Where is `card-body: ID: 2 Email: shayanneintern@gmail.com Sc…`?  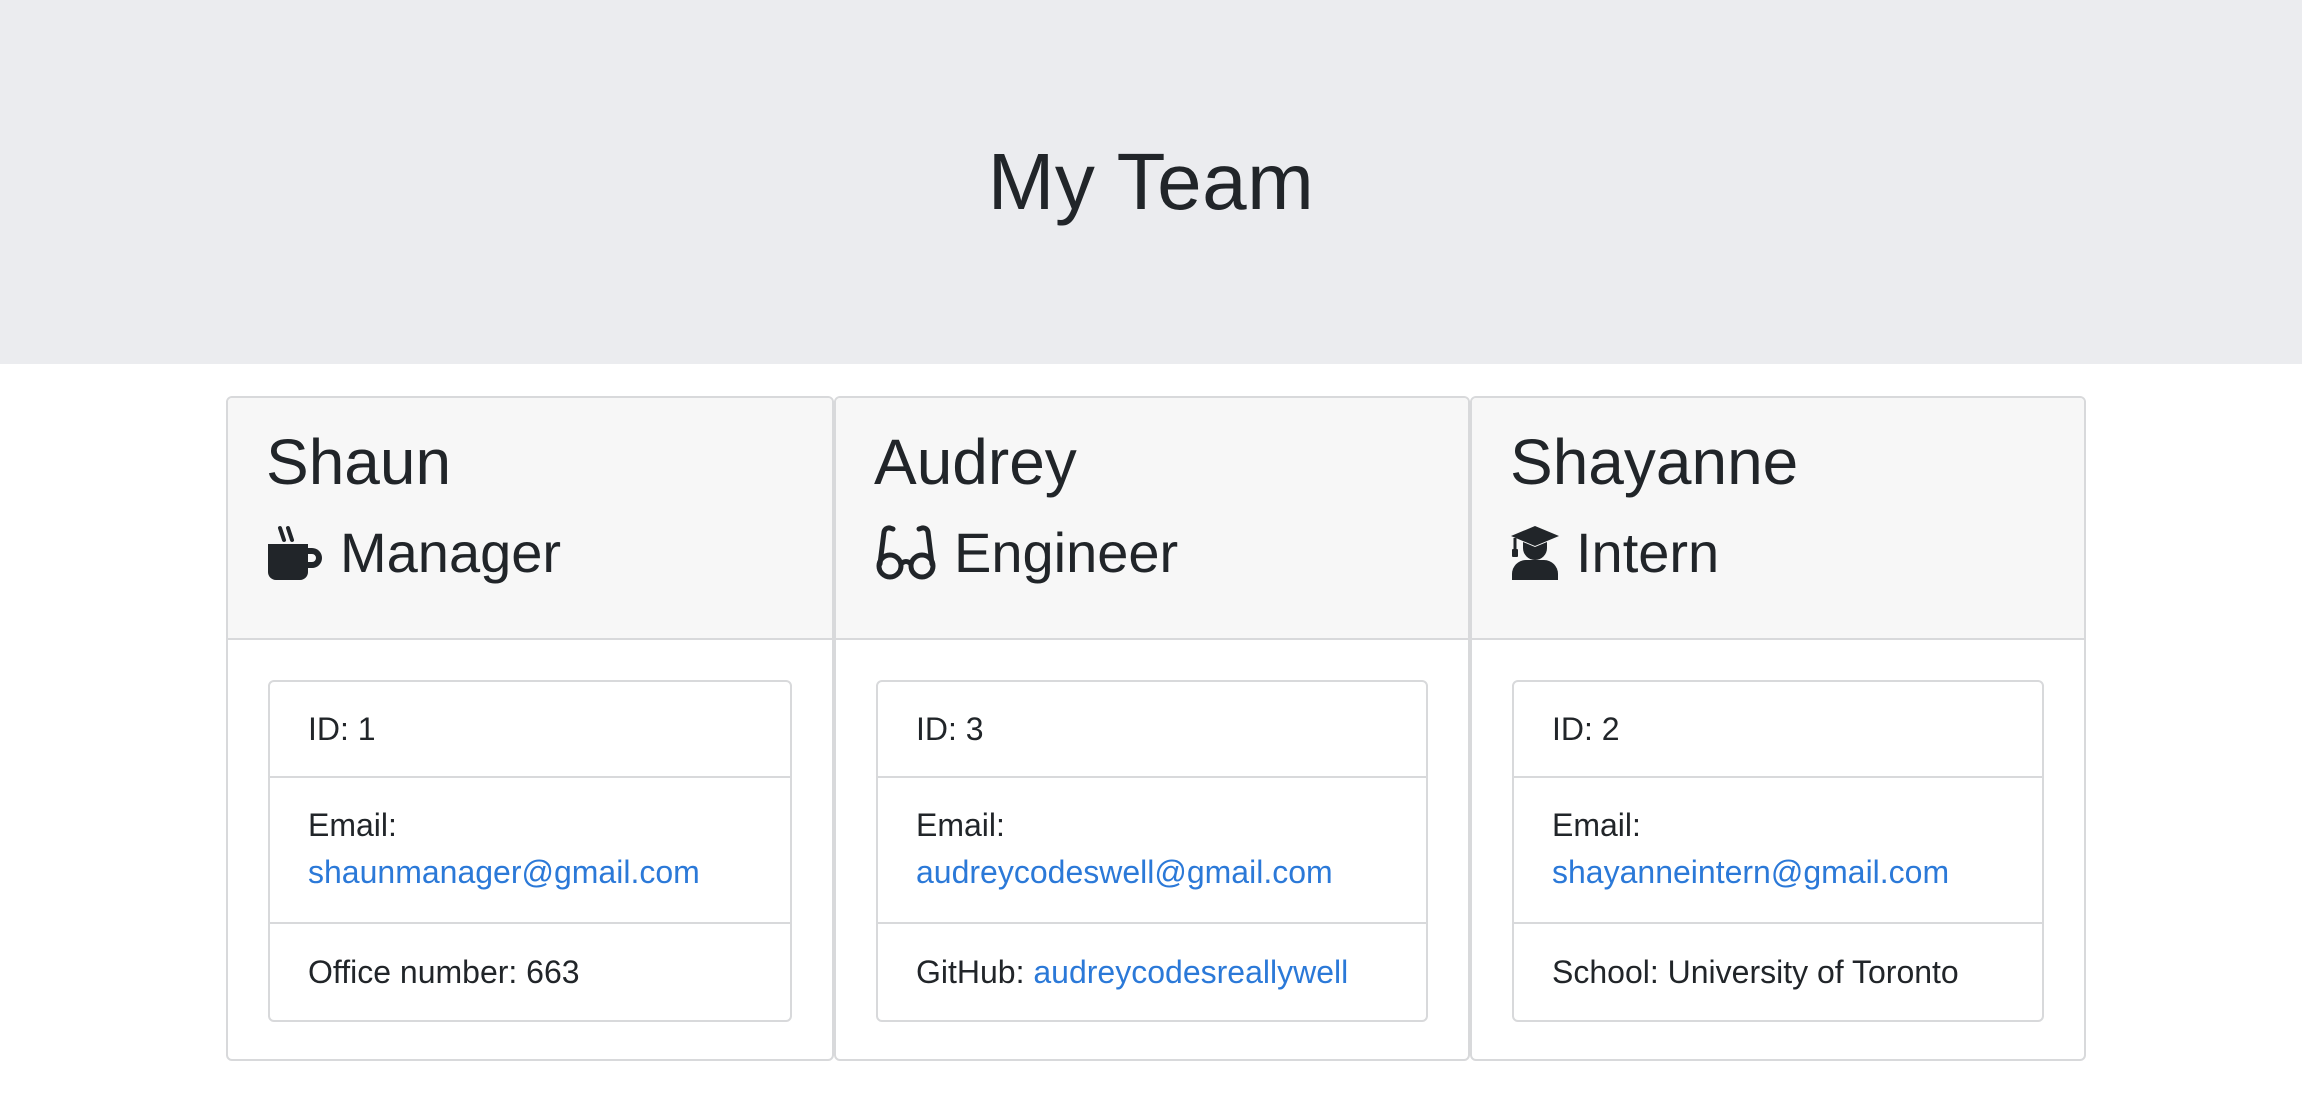
card-body: ID: 2 Email: shayanneintern@gmail.com Sc… is located at coordinates (1778, 831).